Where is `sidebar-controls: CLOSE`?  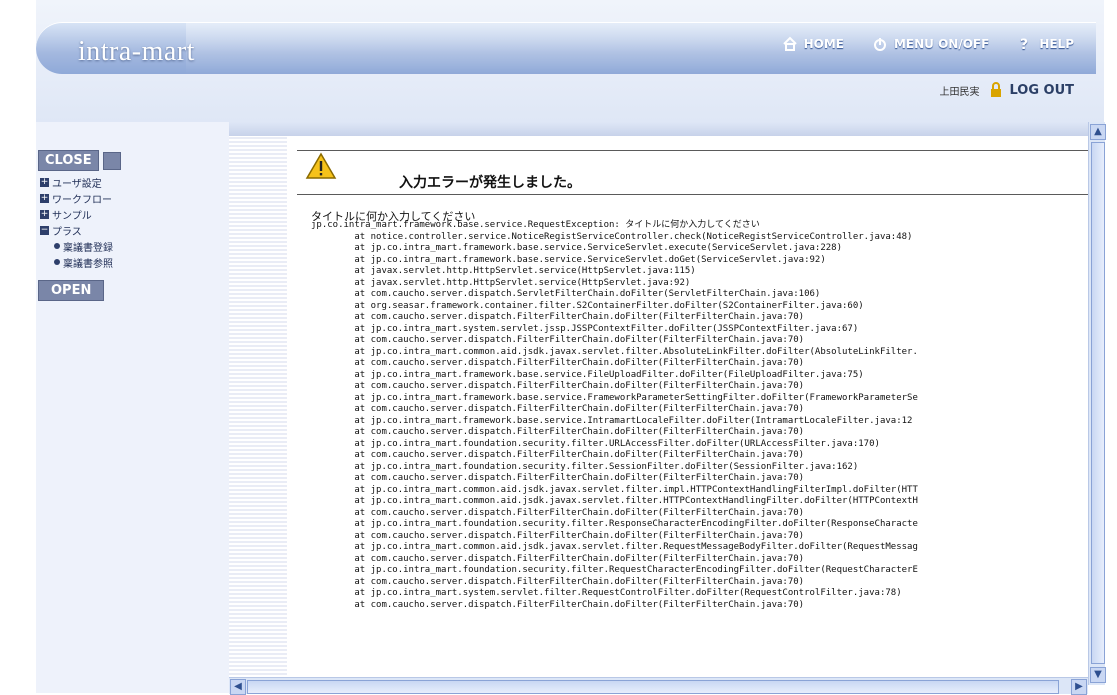
sidebar-controls: CLOSE is located at coordinates (79, 160).